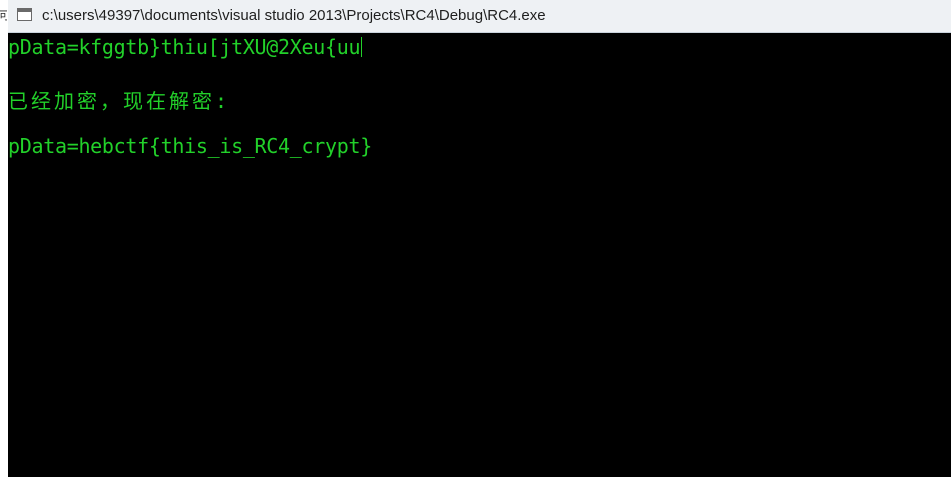 The image size is (951, 477). Describe the element at coordinates (24, 14) in the screenshot. I see `console-app-icon` at that location.